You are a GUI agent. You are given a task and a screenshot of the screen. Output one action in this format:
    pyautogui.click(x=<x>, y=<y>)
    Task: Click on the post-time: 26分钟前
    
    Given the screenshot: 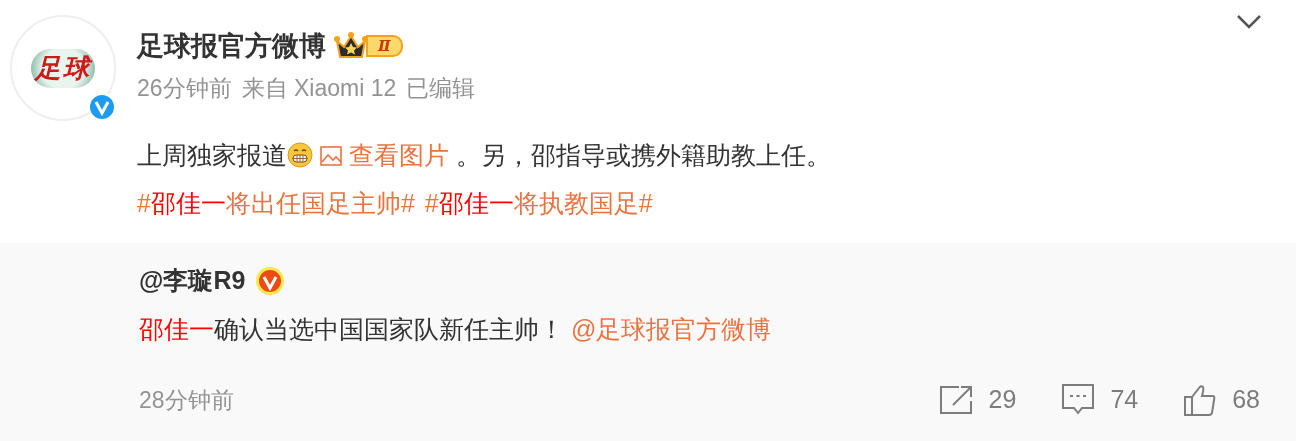 What is the action you would take?
    pyautogui.click(x=184, y=88)
    